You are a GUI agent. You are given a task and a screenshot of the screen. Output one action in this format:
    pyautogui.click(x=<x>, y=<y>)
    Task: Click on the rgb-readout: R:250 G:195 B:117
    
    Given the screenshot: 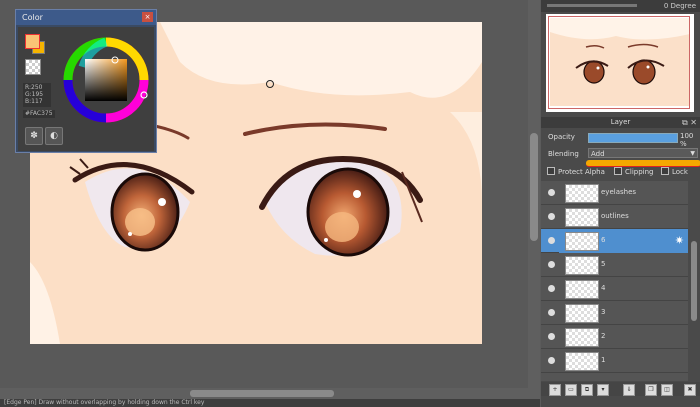 What is the action you would take?
    pyautogui.click(x=37, y=95)
    